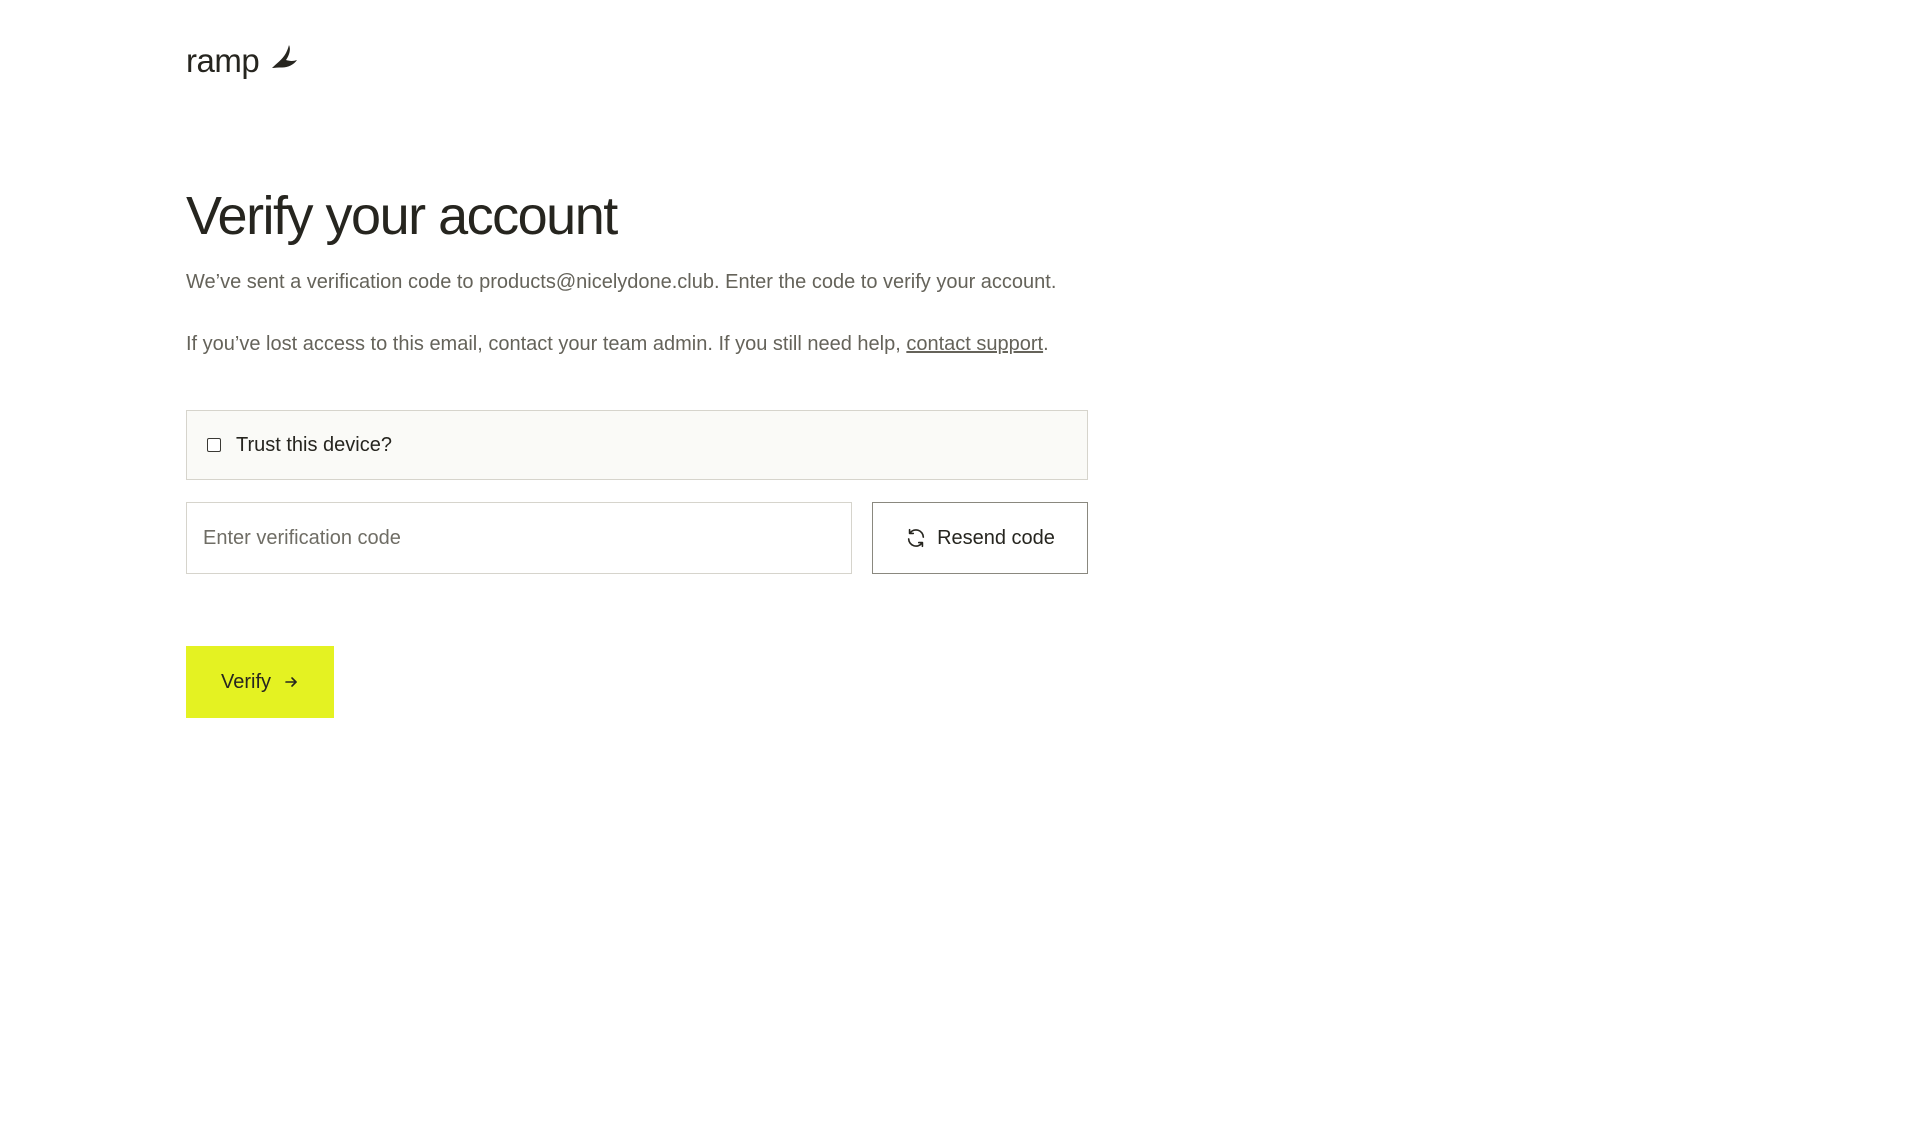  I want to click on arrow-right-icon, so click(291, 682).